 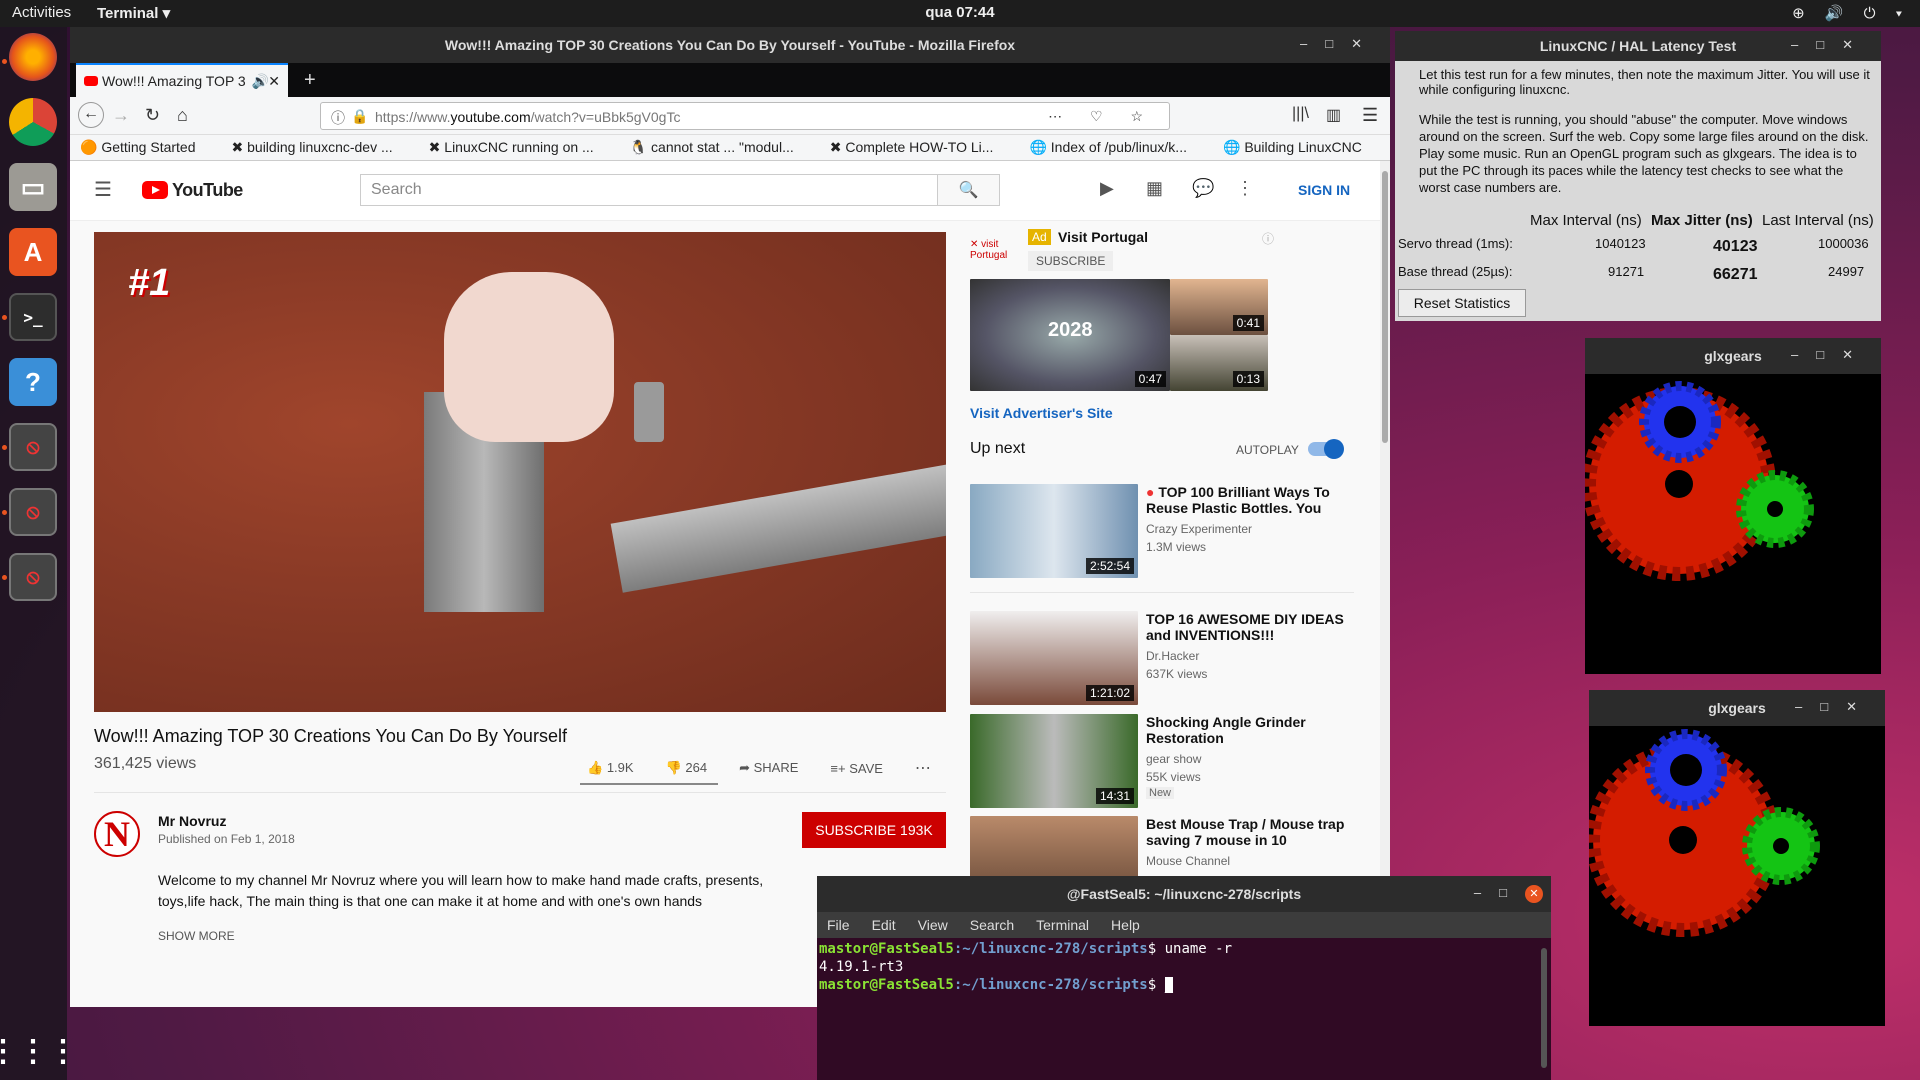 I want to click on hamburger-menu-icon: ☰, so click(x=103, y=189).